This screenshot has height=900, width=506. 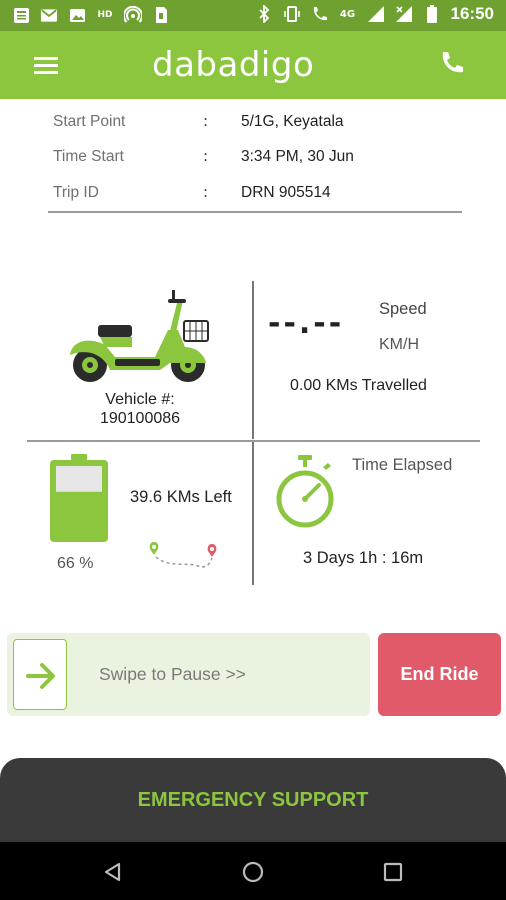 What do you see at coordinates (292, 14) in the screenshot?
I see `vibrate-icon` at bounding box center [292, 14].